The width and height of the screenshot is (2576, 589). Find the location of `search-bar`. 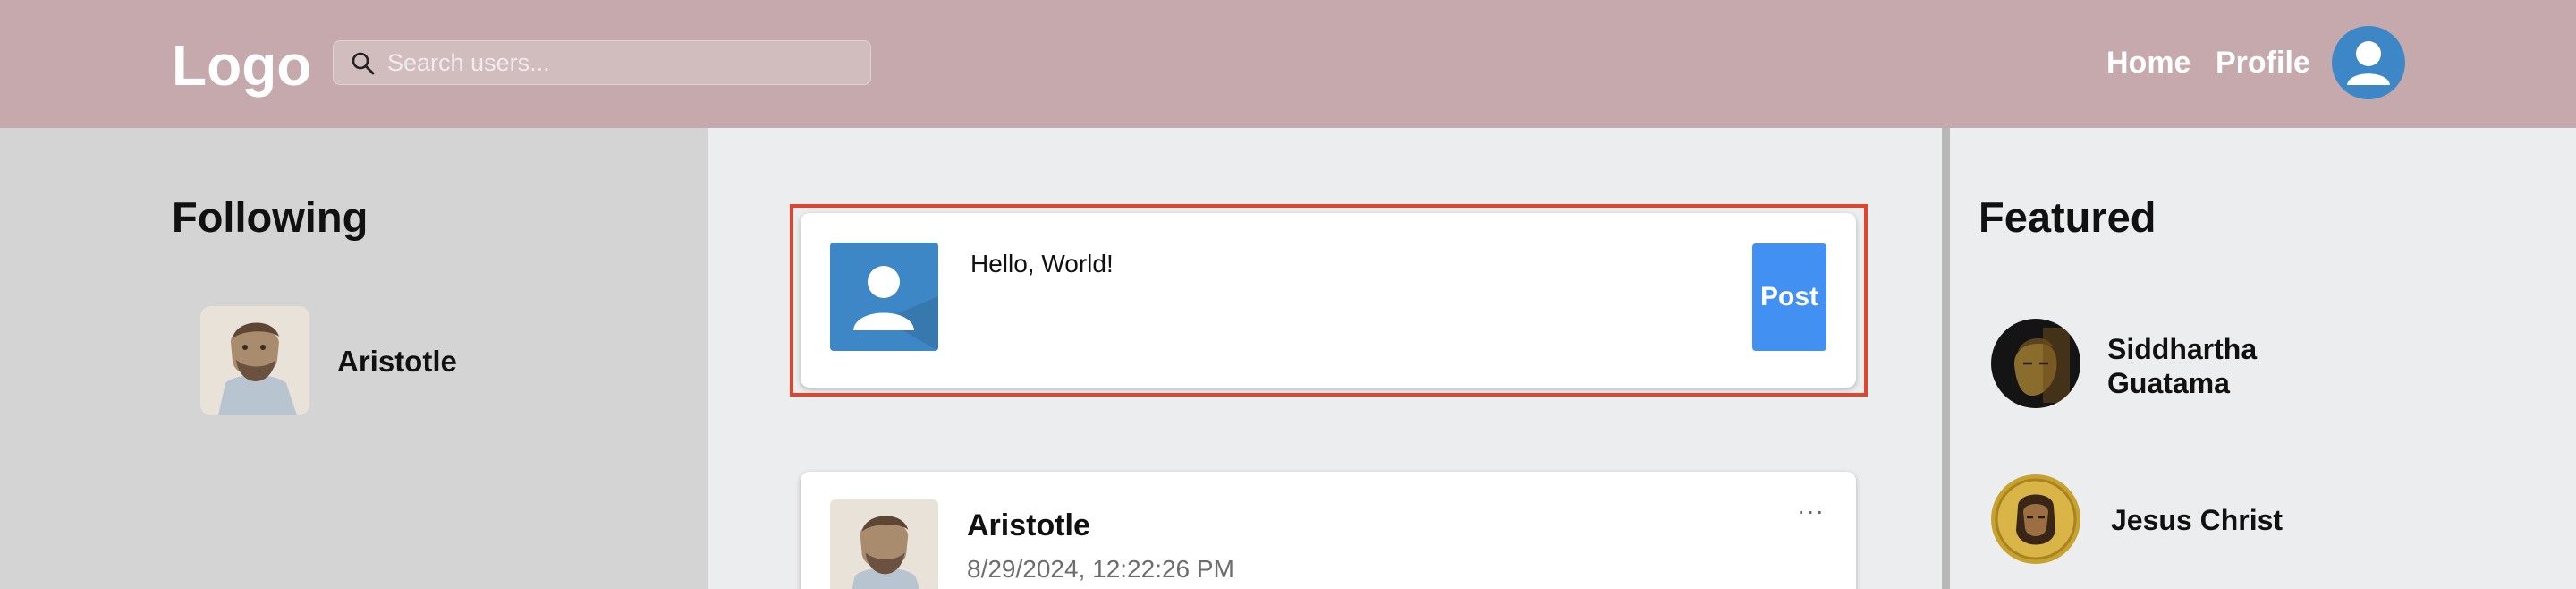

search-bar is located at coordinates (602, 63).